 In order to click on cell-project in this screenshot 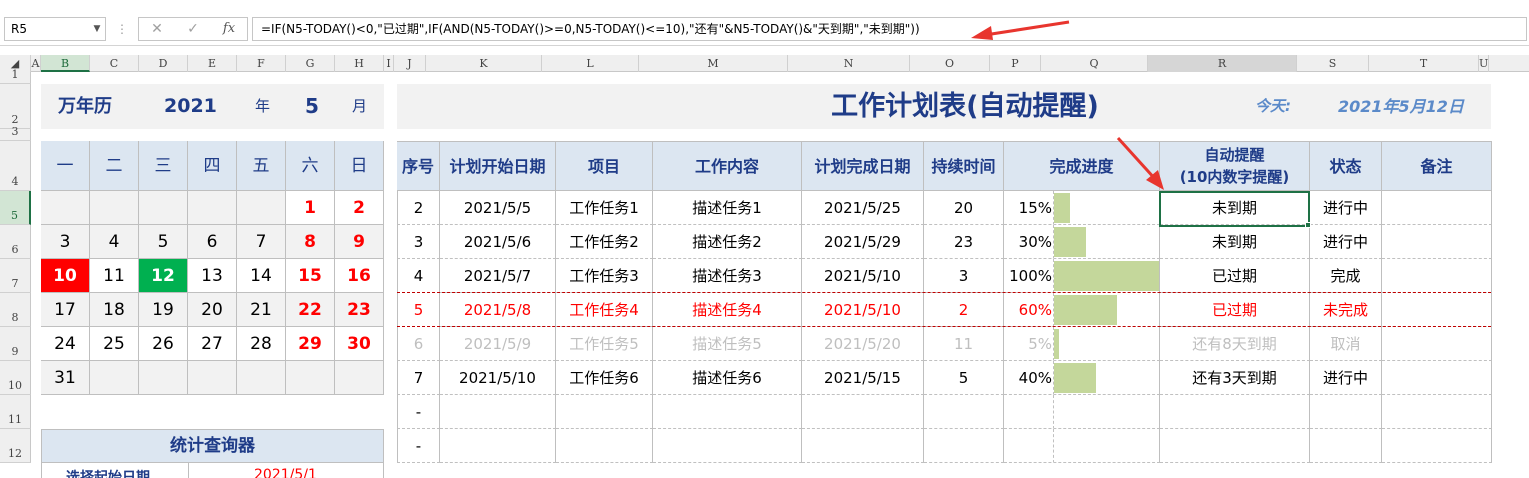, I will do `click(604, 412)`.